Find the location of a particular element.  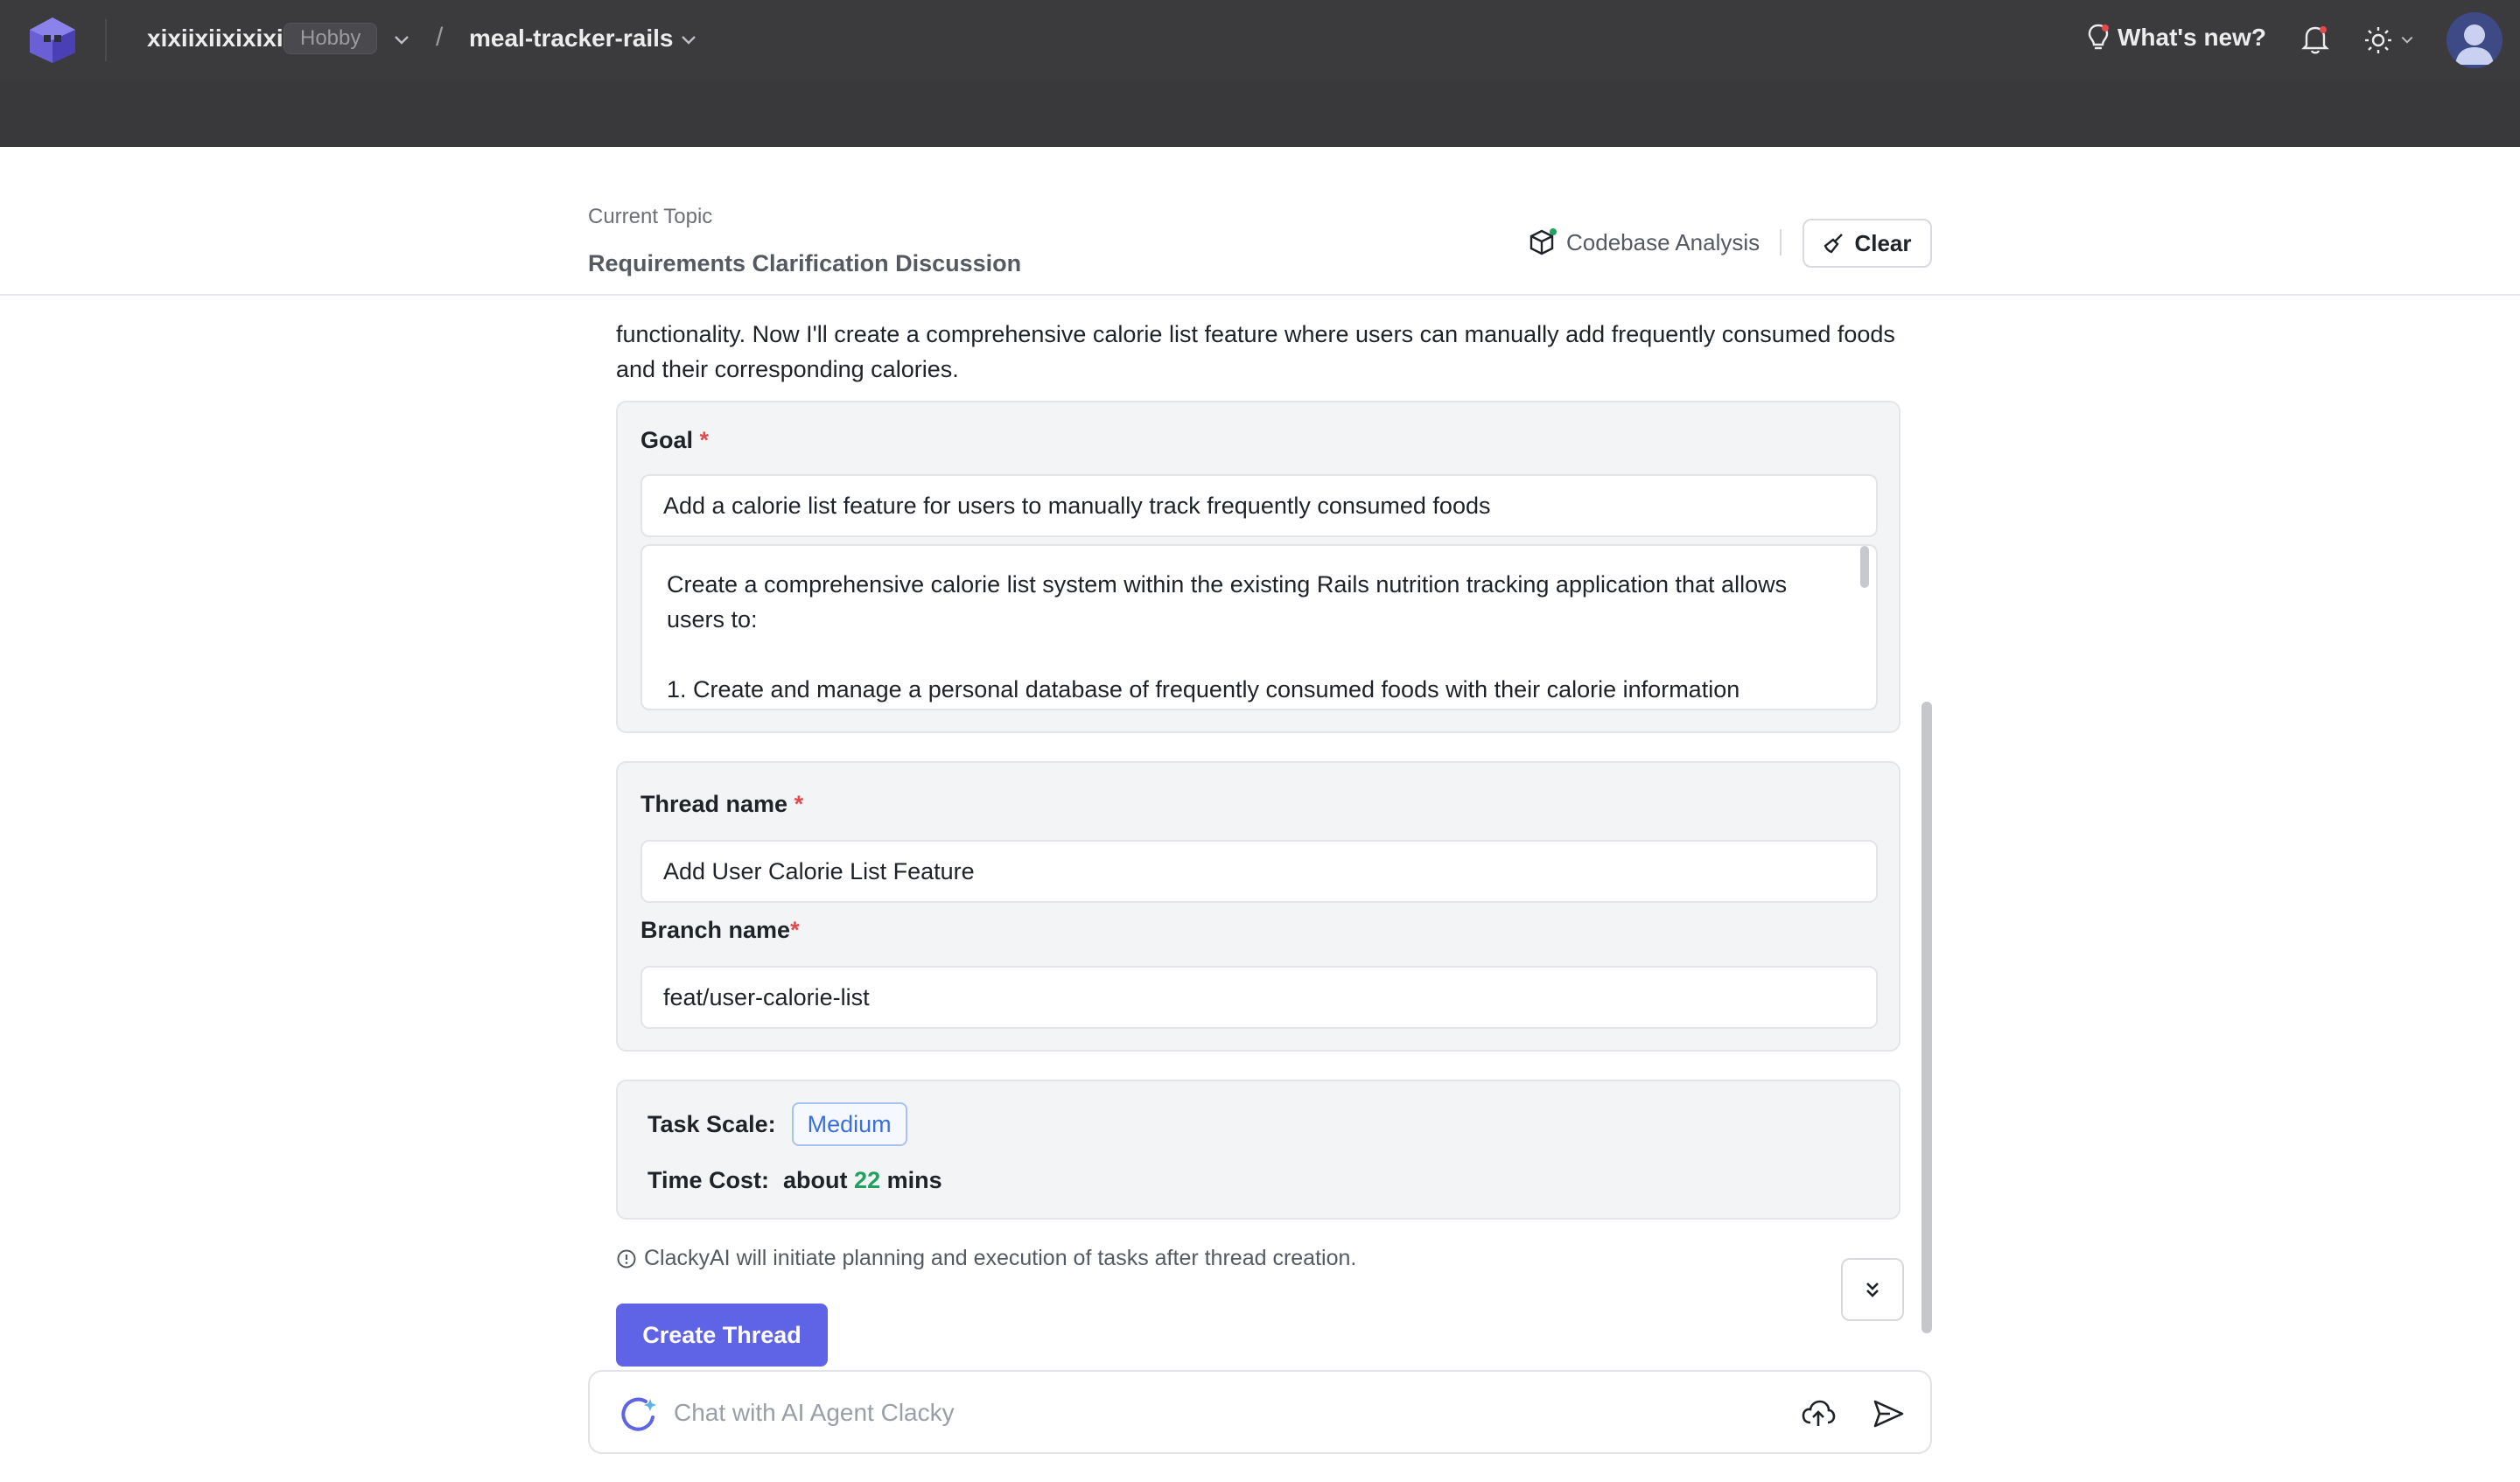

info-icon is located at coordinates (626, 1258).